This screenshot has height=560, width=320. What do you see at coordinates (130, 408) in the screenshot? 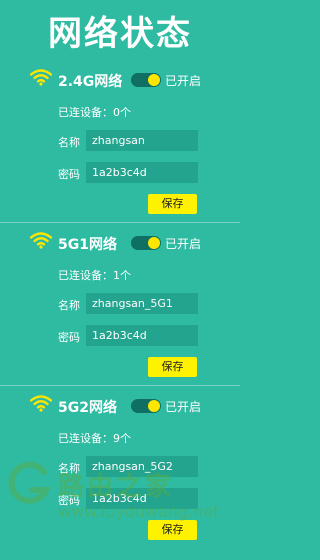
I see `network-header: 5G2网络 已开启` at bounding box center [130, 408].